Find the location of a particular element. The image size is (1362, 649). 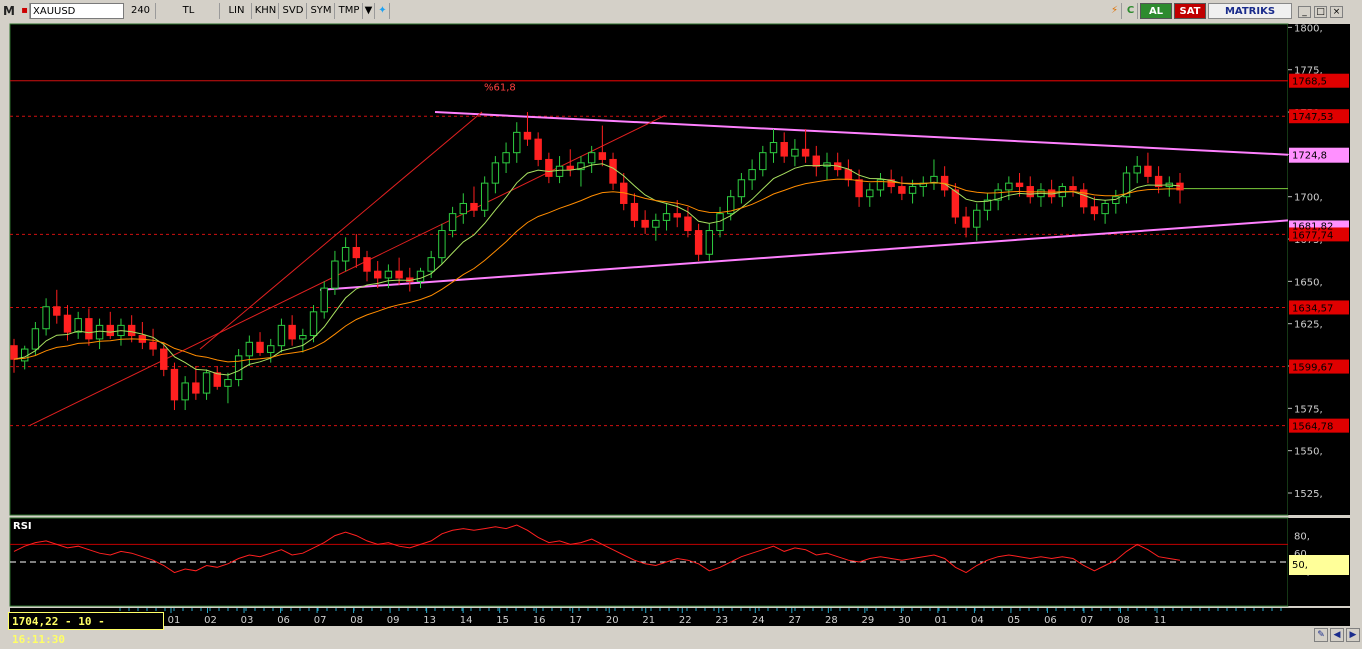

close-icon: × is located at coordinates (1336, 12).